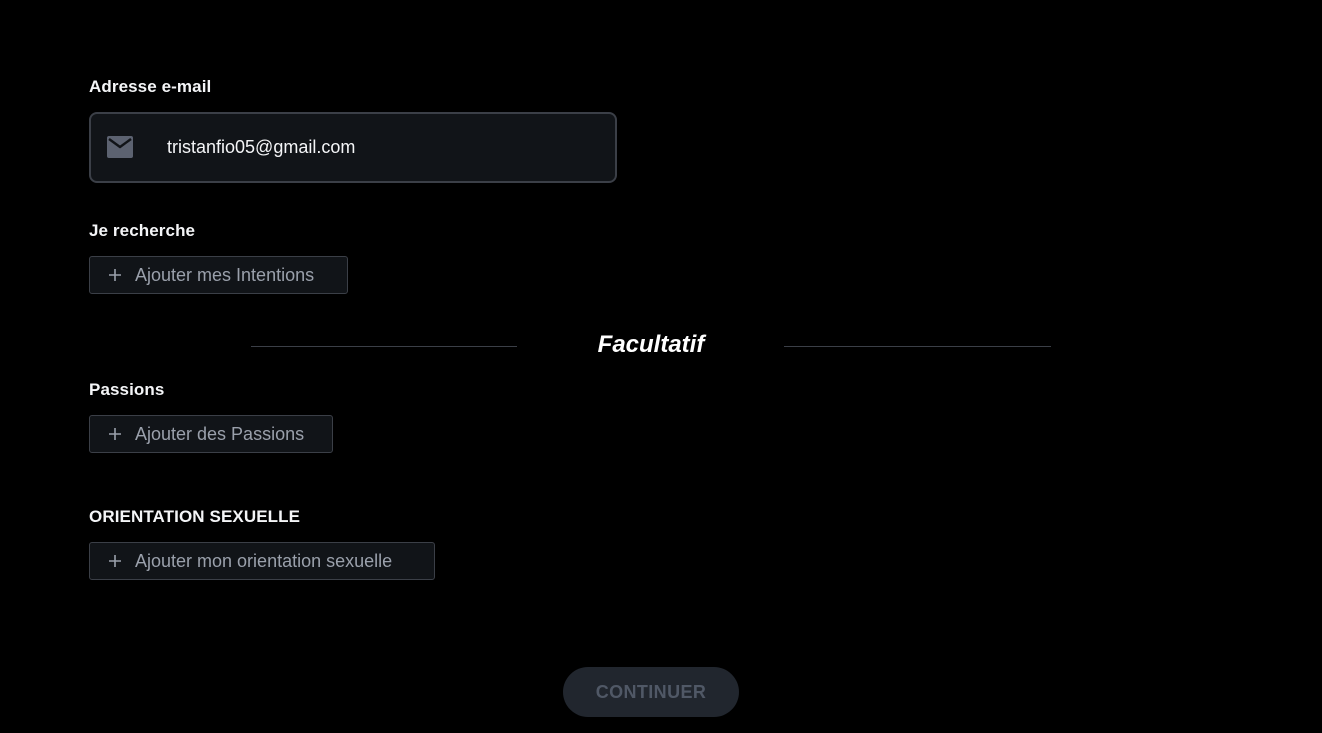 The width and height of the screenshot is (1322, 733). Describe the element at coordinates (142, 230) in the screenshot. I see `intentions-label: Je recherche` at that location.